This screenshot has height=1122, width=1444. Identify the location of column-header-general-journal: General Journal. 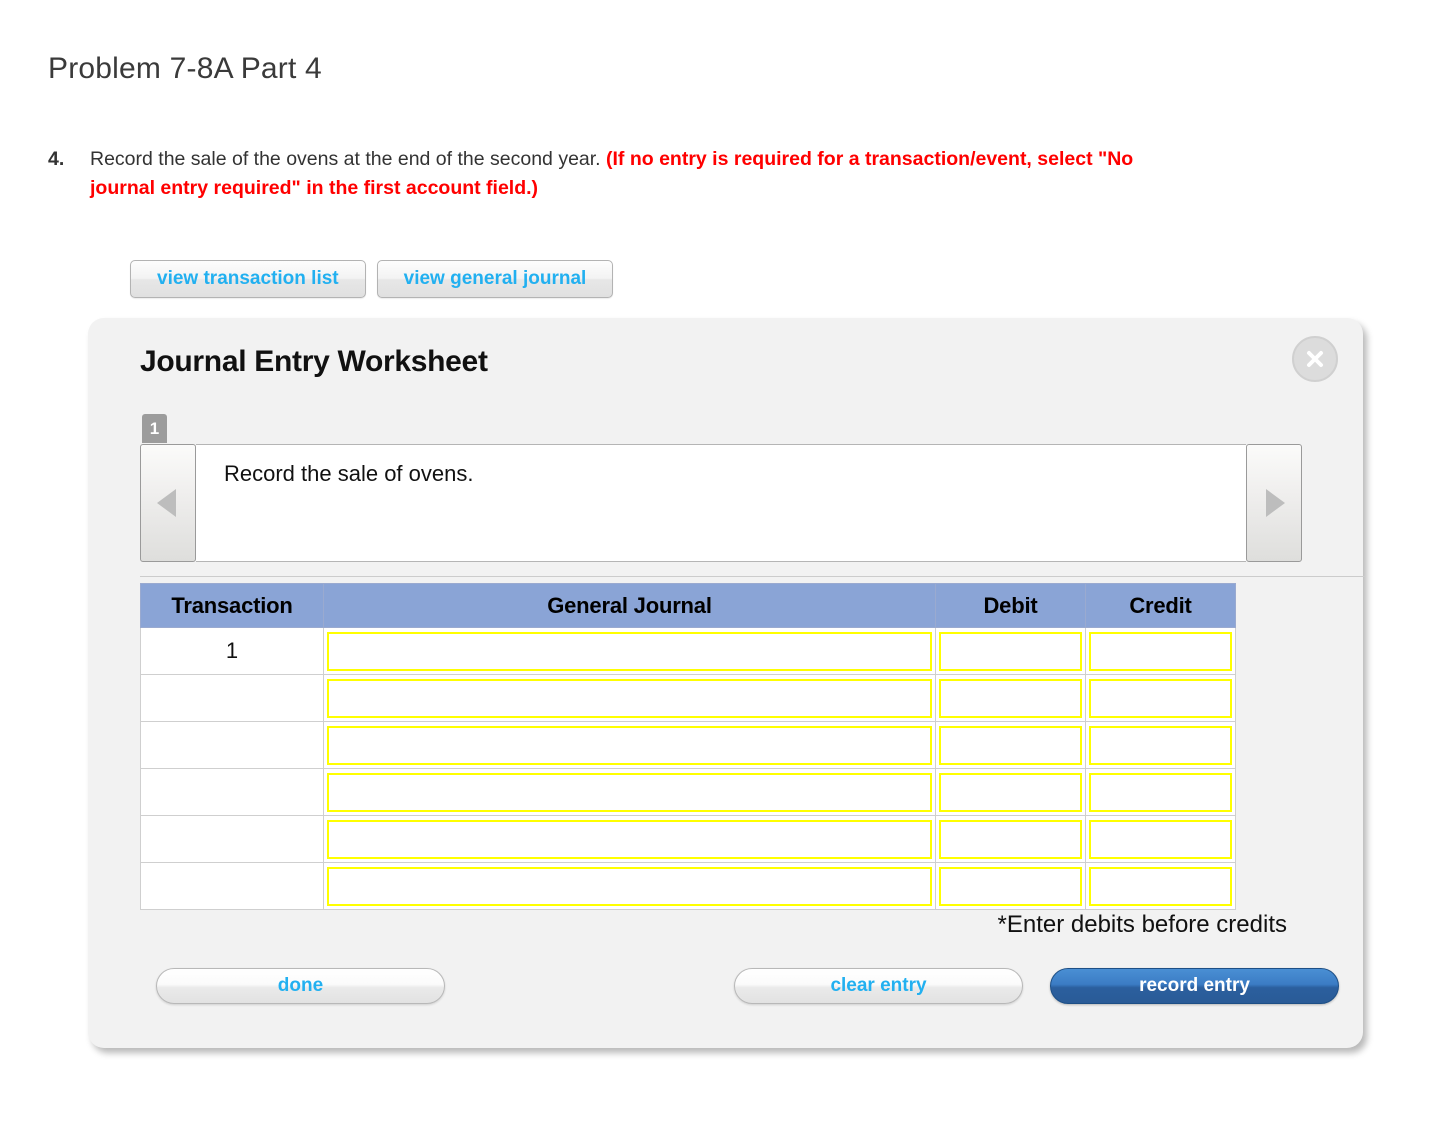
(629, 605).